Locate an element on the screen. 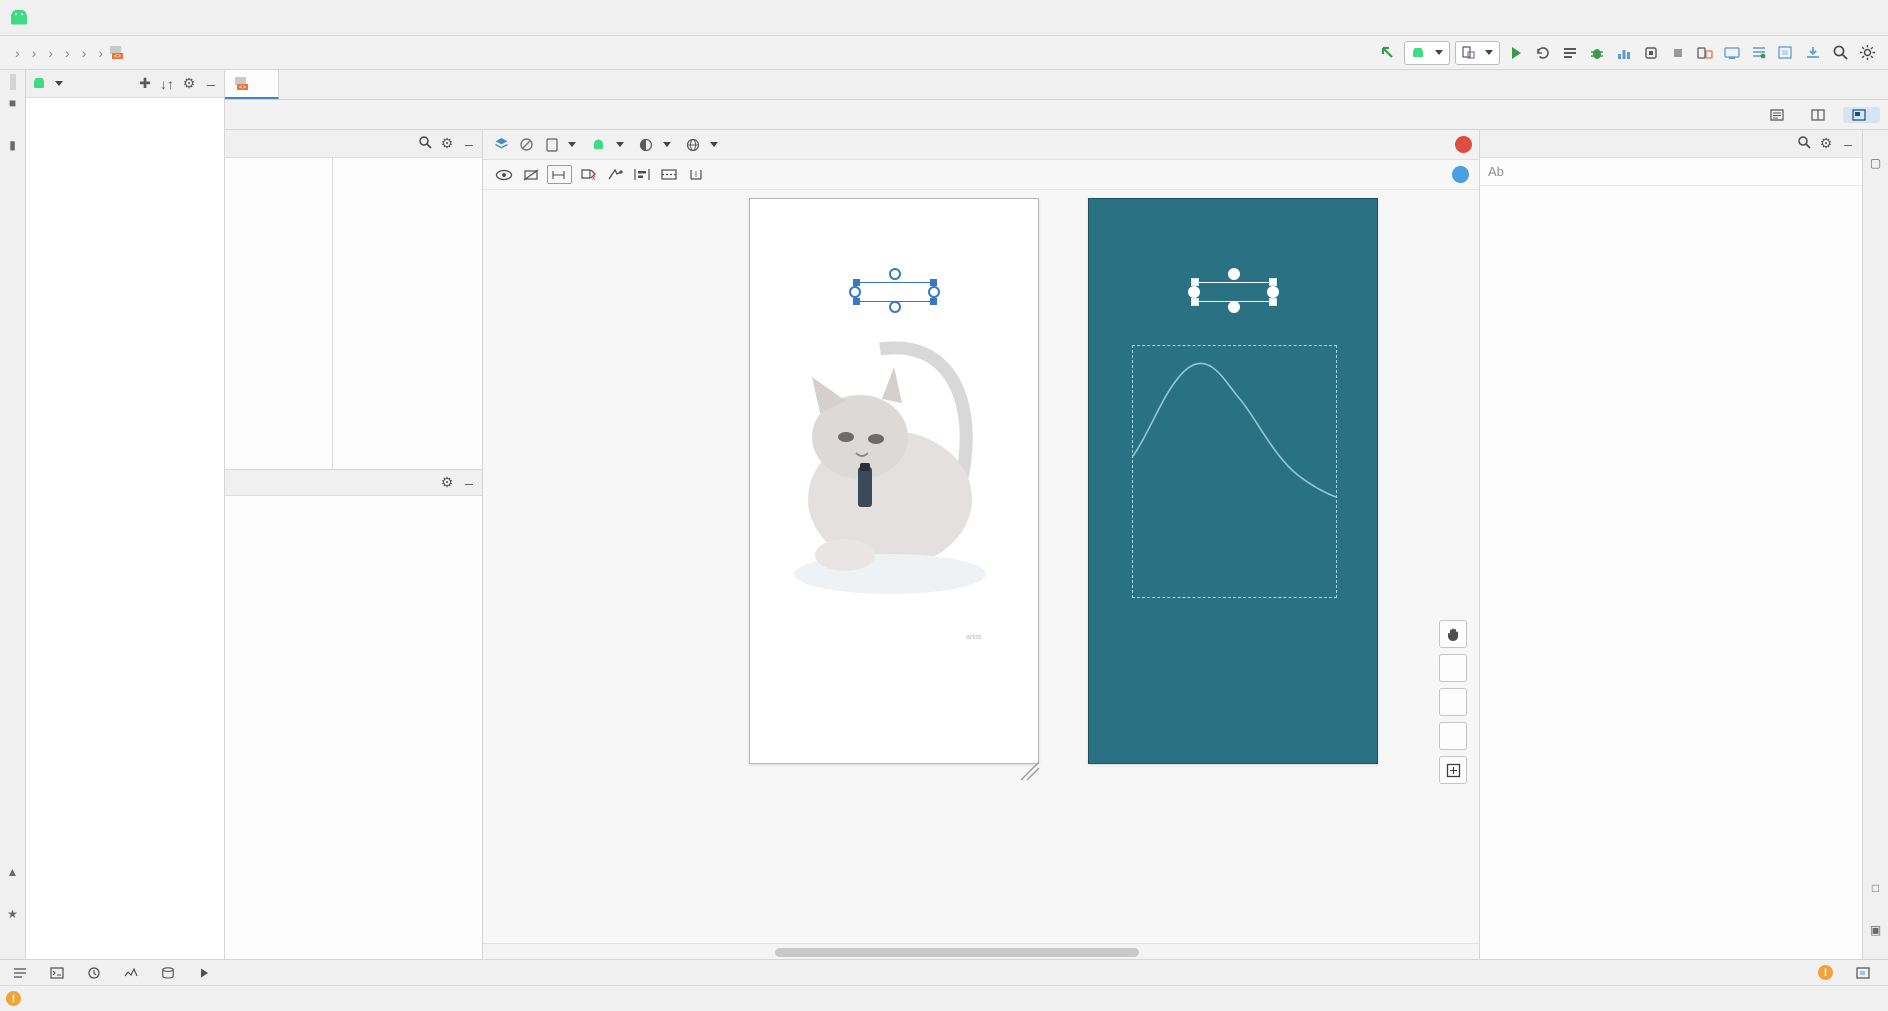 The height and width of the screenshot is (1011, 1888). resize-handle-icon is located at coordinates (1030, 771).